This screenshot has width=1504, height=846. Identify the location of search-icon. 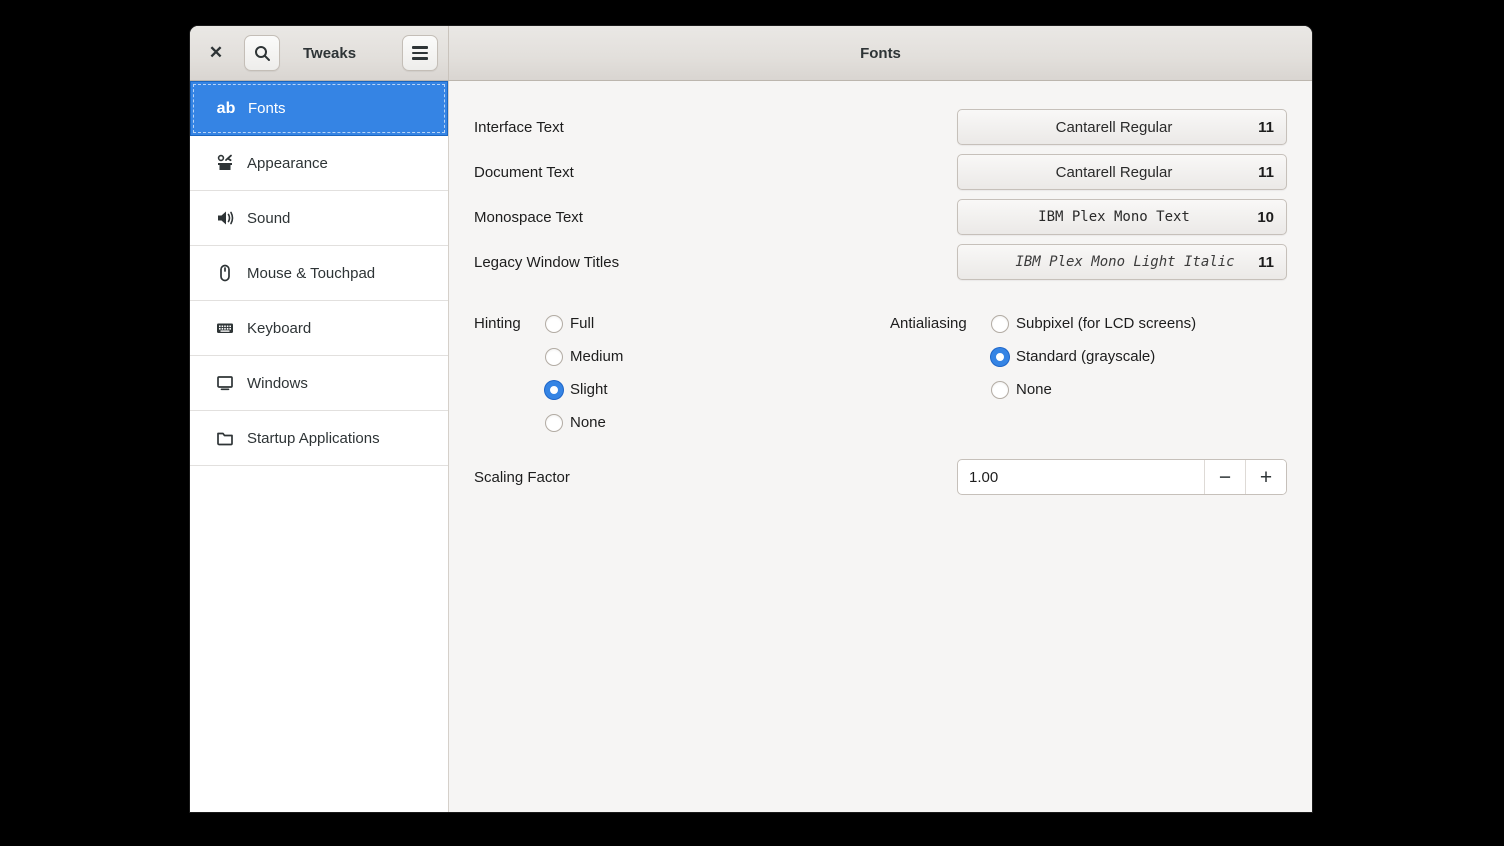
(262, 53).